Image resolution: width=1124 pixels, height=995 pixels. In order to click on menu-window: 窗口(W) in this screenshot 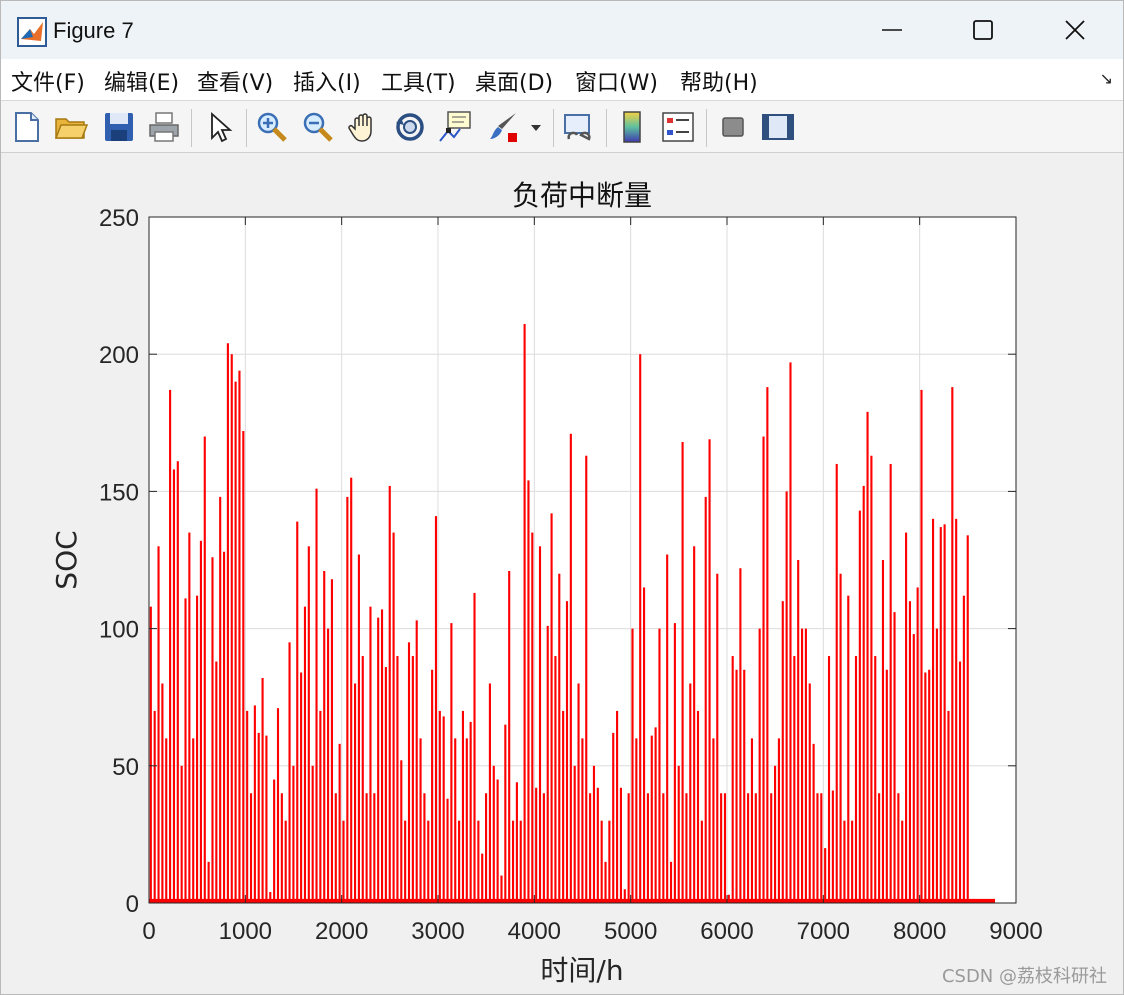, I will do `click(616, 81)`.